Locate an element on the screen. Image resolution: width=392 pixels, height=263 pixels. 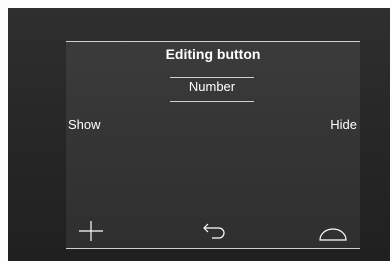
show-option: Show is located at coordinates (84, 125).